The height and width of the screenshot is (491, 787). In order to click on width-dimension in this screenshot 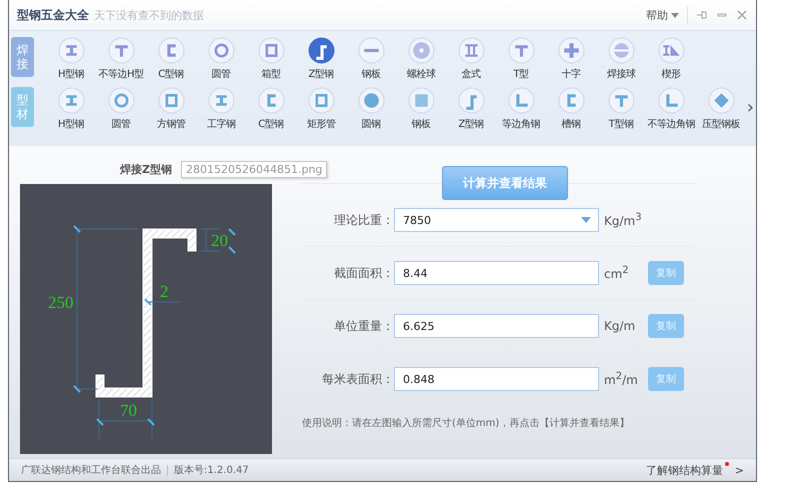, I will do `click(125, 419)`.